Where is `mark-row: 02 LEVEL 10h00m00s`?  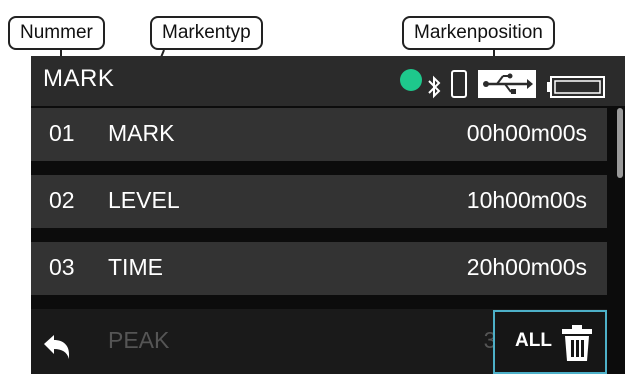
mark-row: 02 LEVEL 10h00m00s is located at coordinates (319, 201).